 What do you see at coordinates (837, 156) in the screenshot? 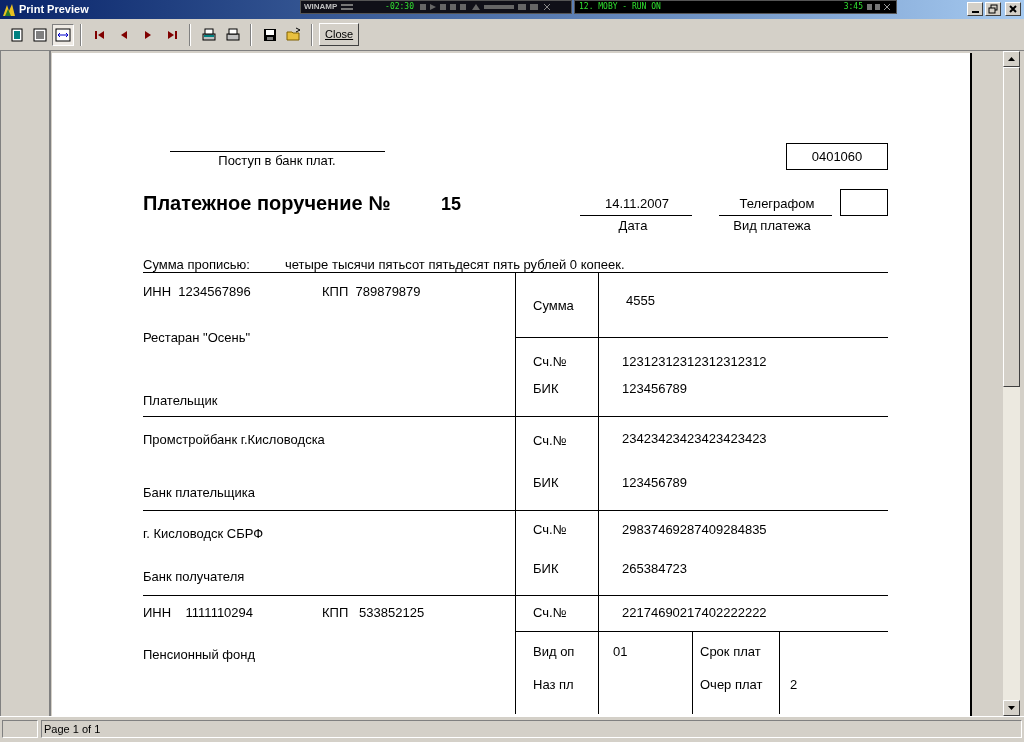
I see `form-code-box: 0401060` at bounding box center [837, 156].